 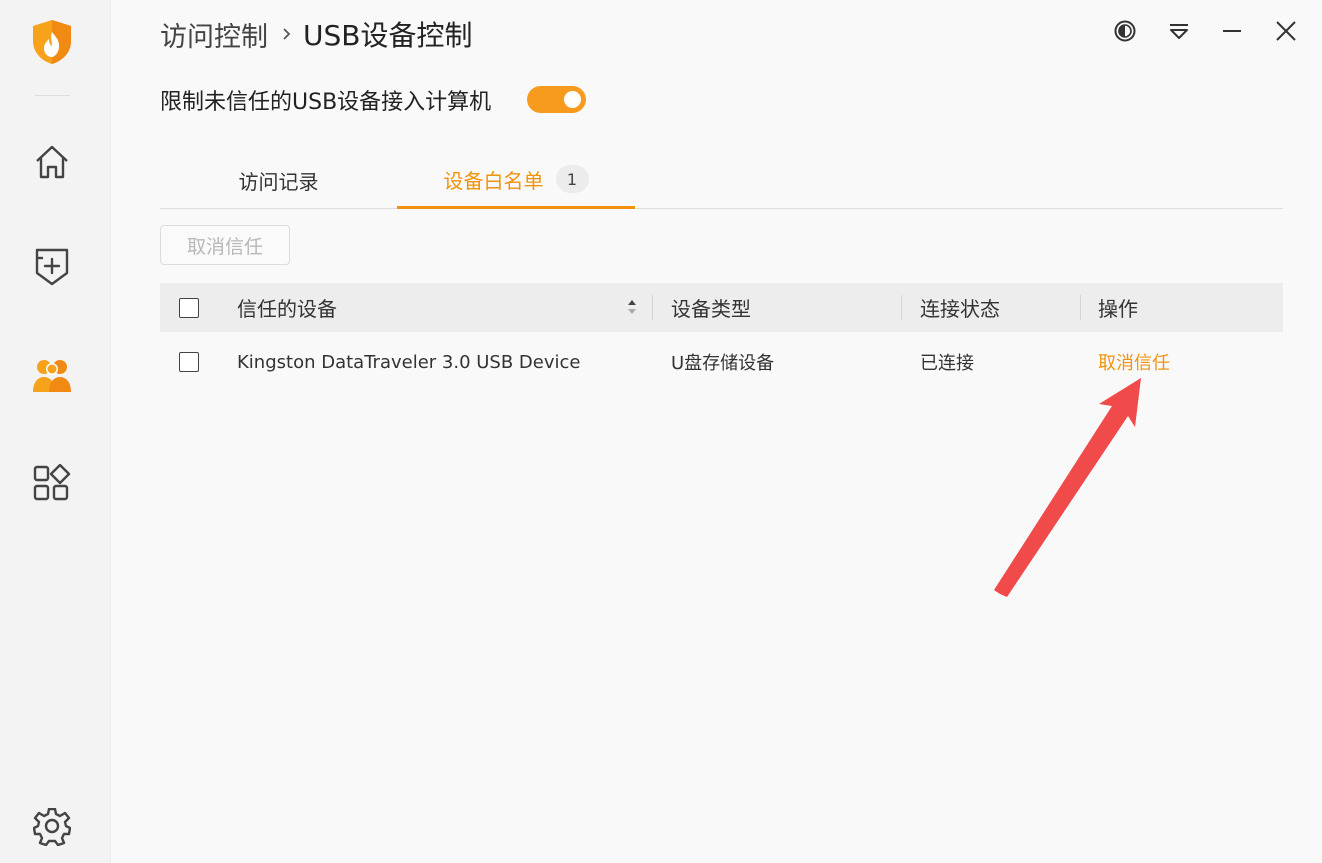 I want to click on close-icon, so click(x=1286, y=31).